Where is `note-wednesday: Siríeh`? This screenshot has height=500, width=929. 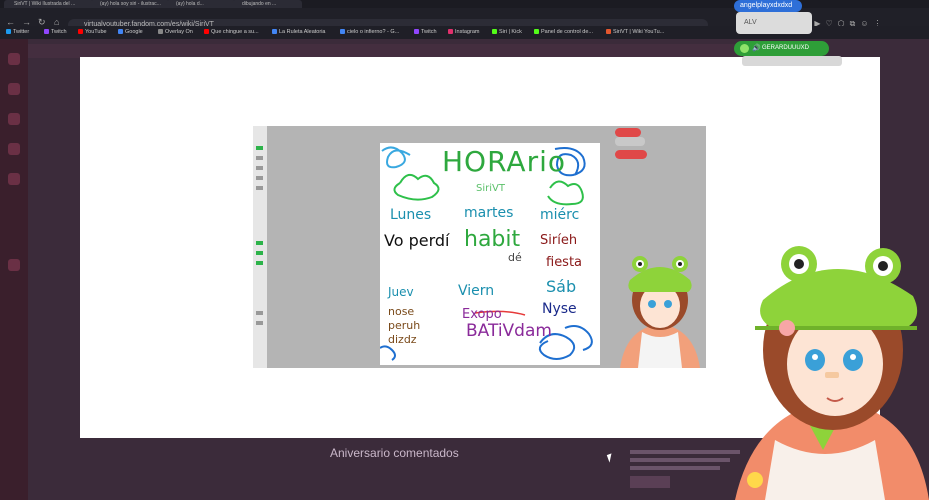
note-wednesday: Siríeh is located at coordinates (559, 240).